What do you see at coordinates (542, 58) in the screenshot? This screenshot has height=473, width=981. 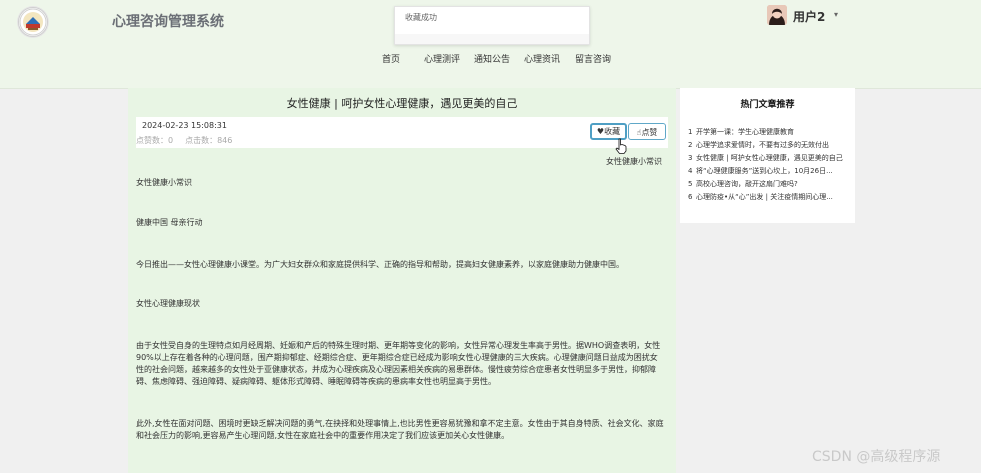 I see `nav-item-news: 心理资讯` at bounding box center [542, 58].